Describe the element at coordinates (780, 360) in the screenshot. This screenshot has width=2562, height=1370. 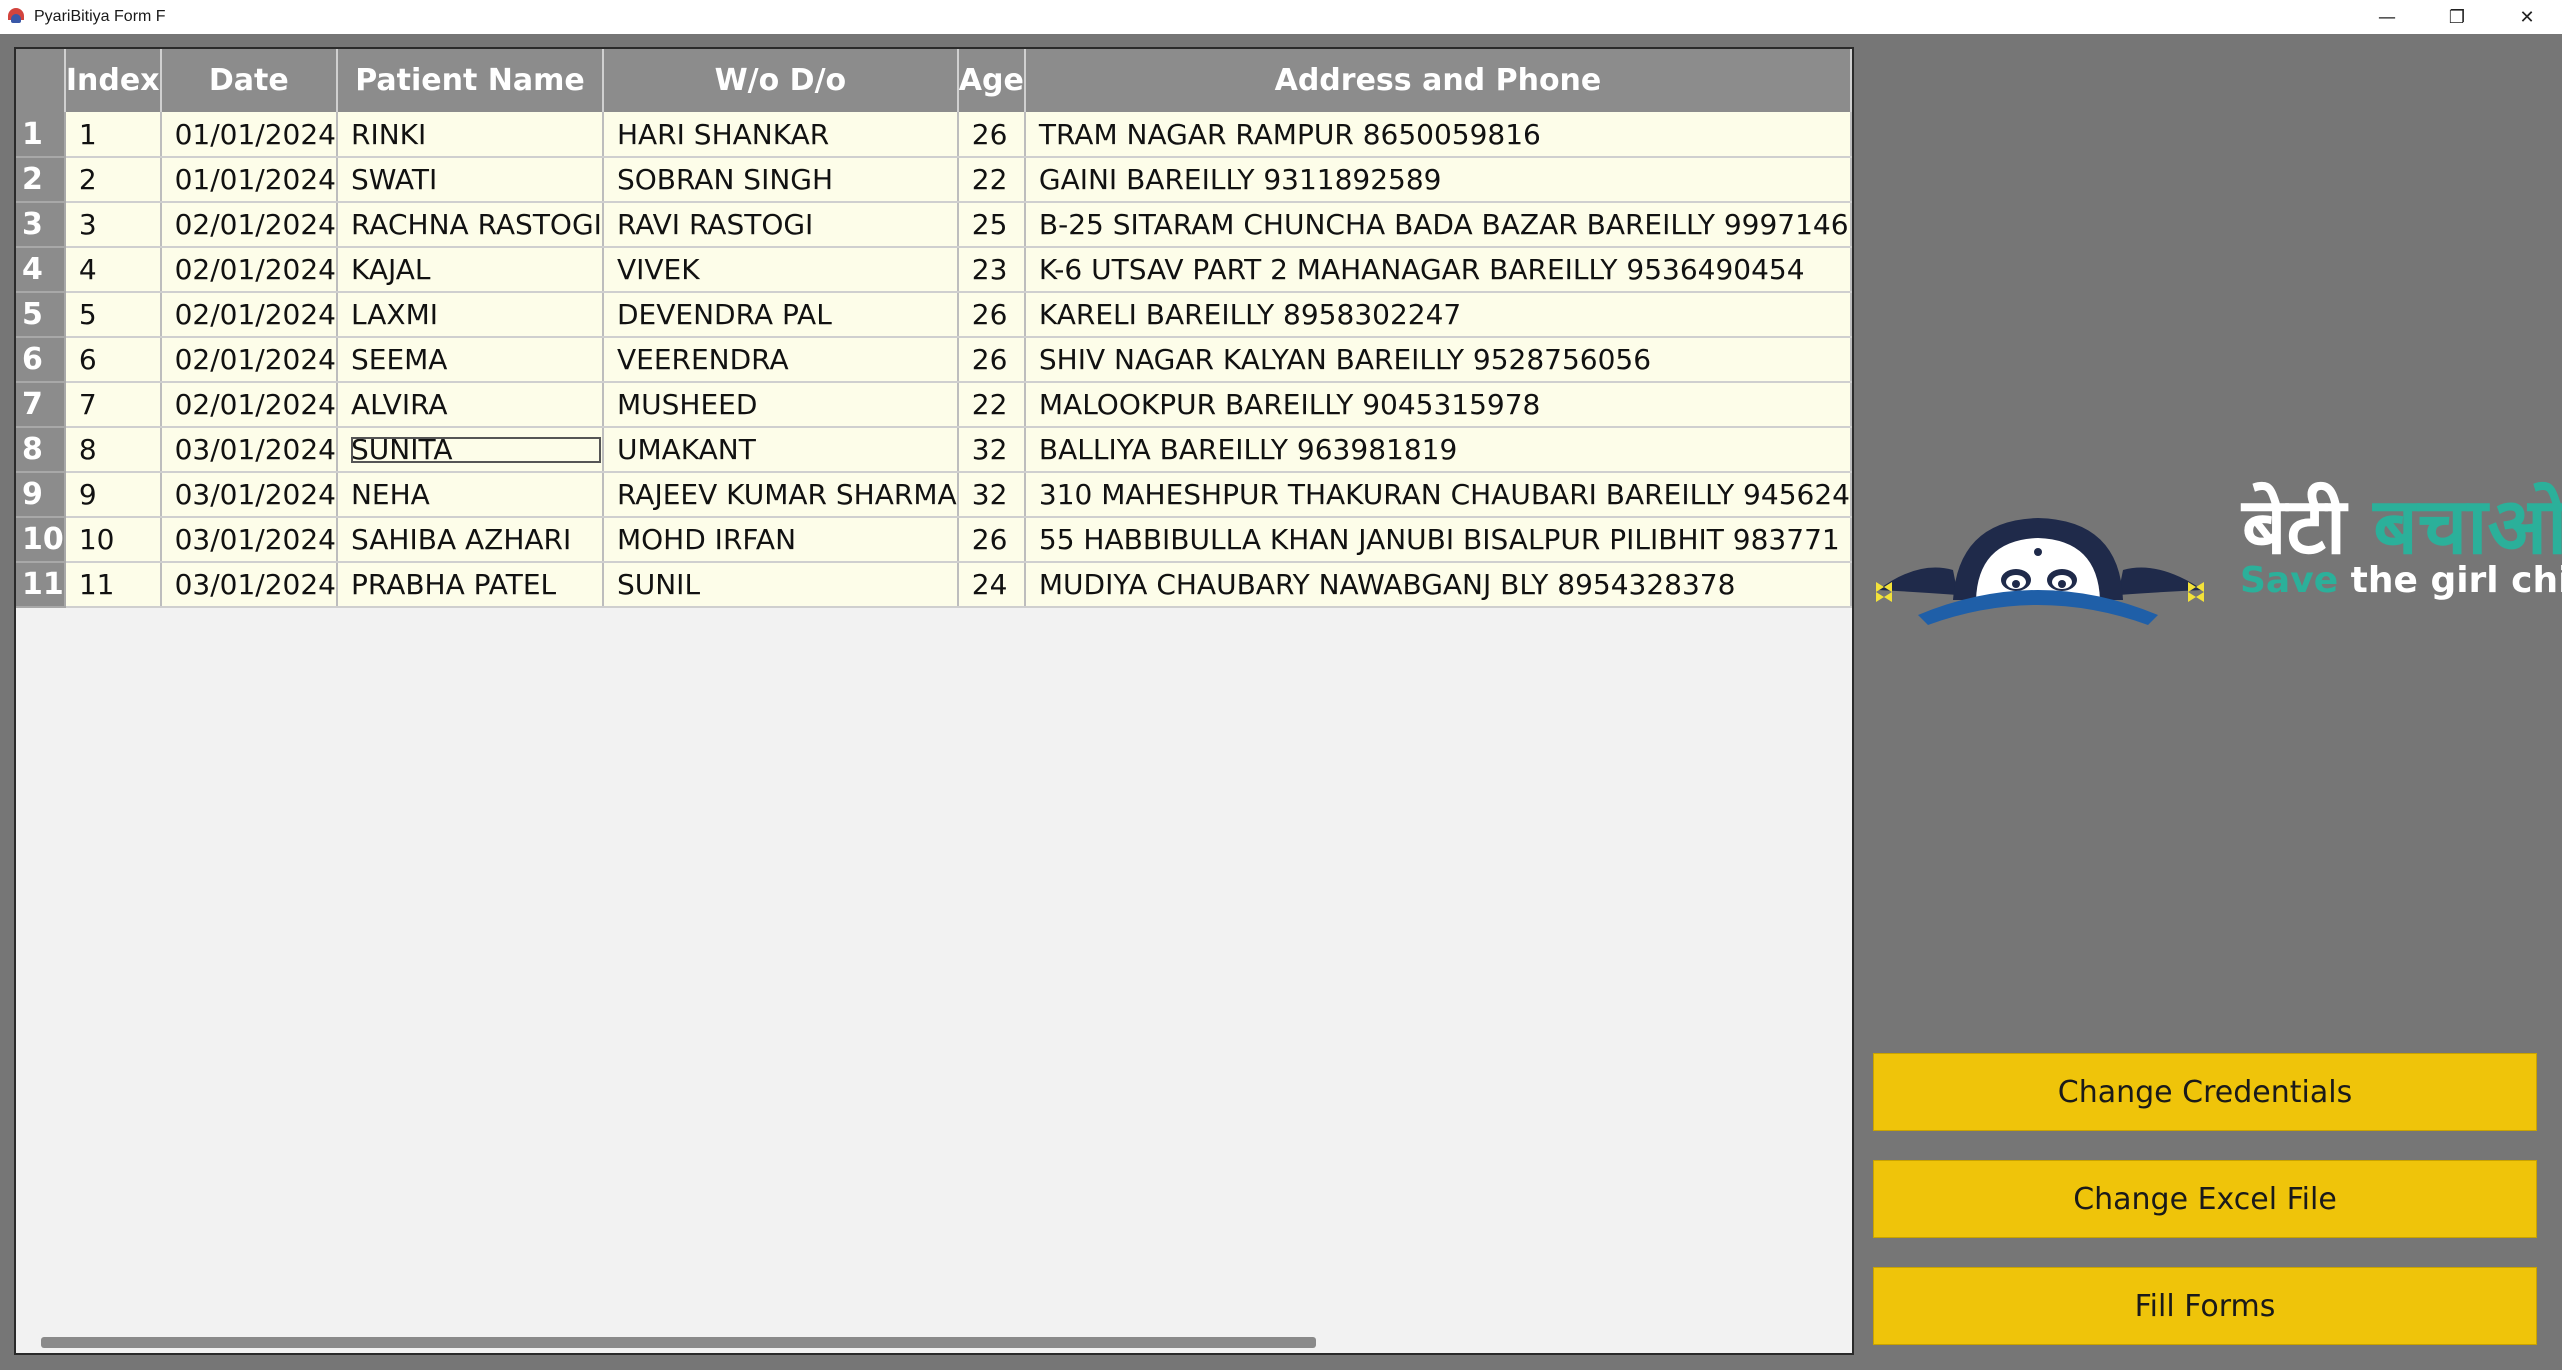
I see `cell-wodo: VEERENDRA` at that location.